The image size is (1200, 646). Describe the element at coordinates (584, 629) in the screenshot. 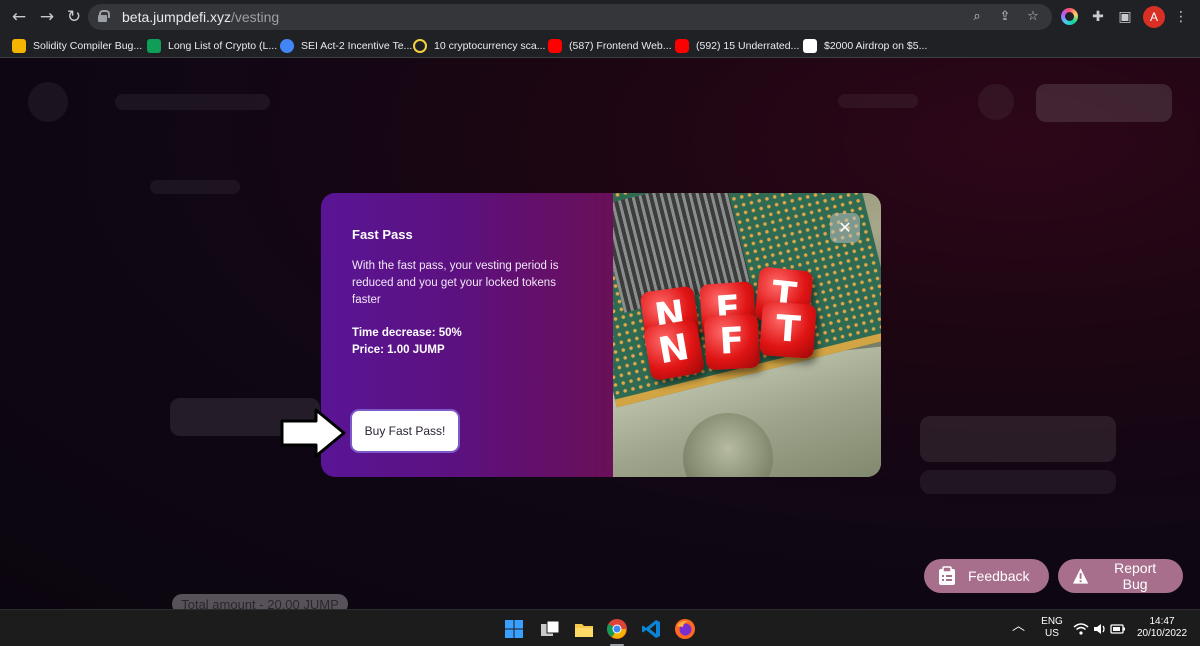

I see `file-explorer-icon` at that location.